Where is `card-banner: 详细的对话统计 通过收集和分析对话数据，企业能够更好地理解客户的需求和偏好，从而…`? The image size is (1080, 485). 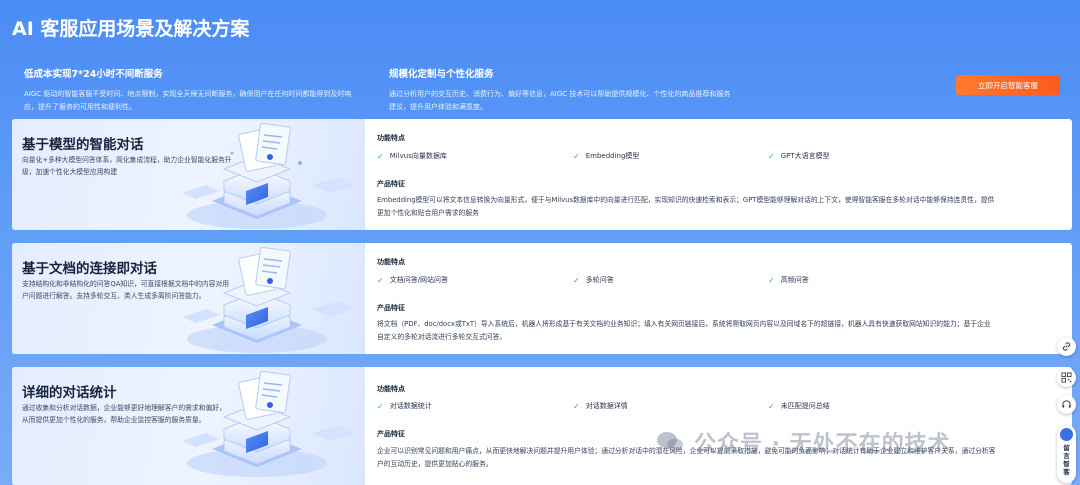 card-banner: 详细的对话统计 通过收集和分析对话数据，企业能够更好地理解客户的需求和偏好，从而… is located at coordinates (188, 426).